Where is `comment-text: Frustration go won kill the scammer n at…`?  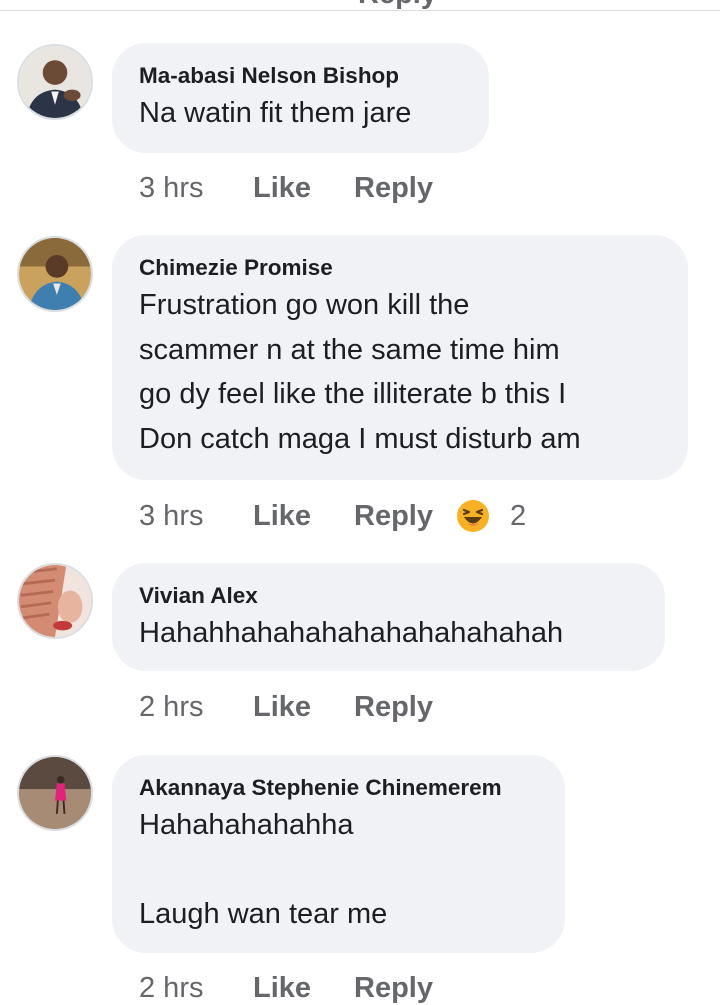
comment-text: Frustration go won kill the scammer n at… is located at coordinates (360, 372).